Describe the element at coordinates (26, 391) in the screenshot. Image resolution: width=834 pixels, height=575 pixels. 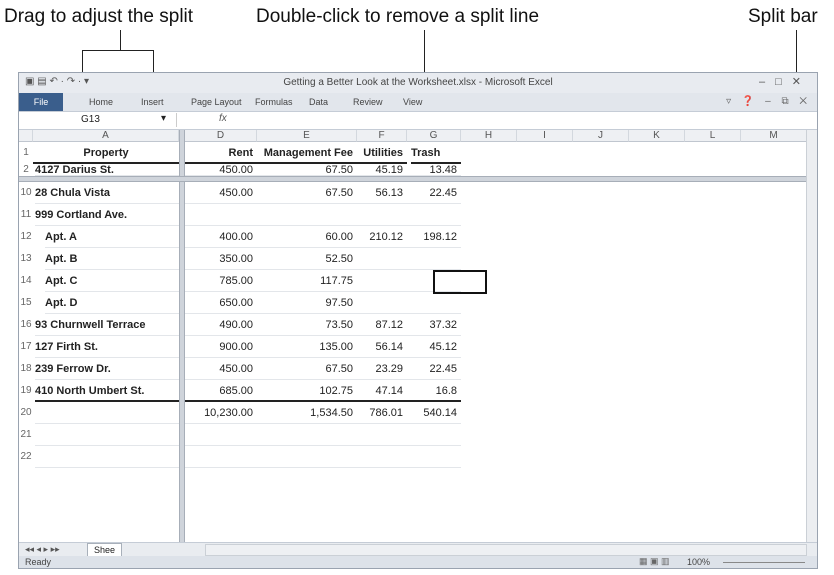
I see `row-header: 19` at that location.